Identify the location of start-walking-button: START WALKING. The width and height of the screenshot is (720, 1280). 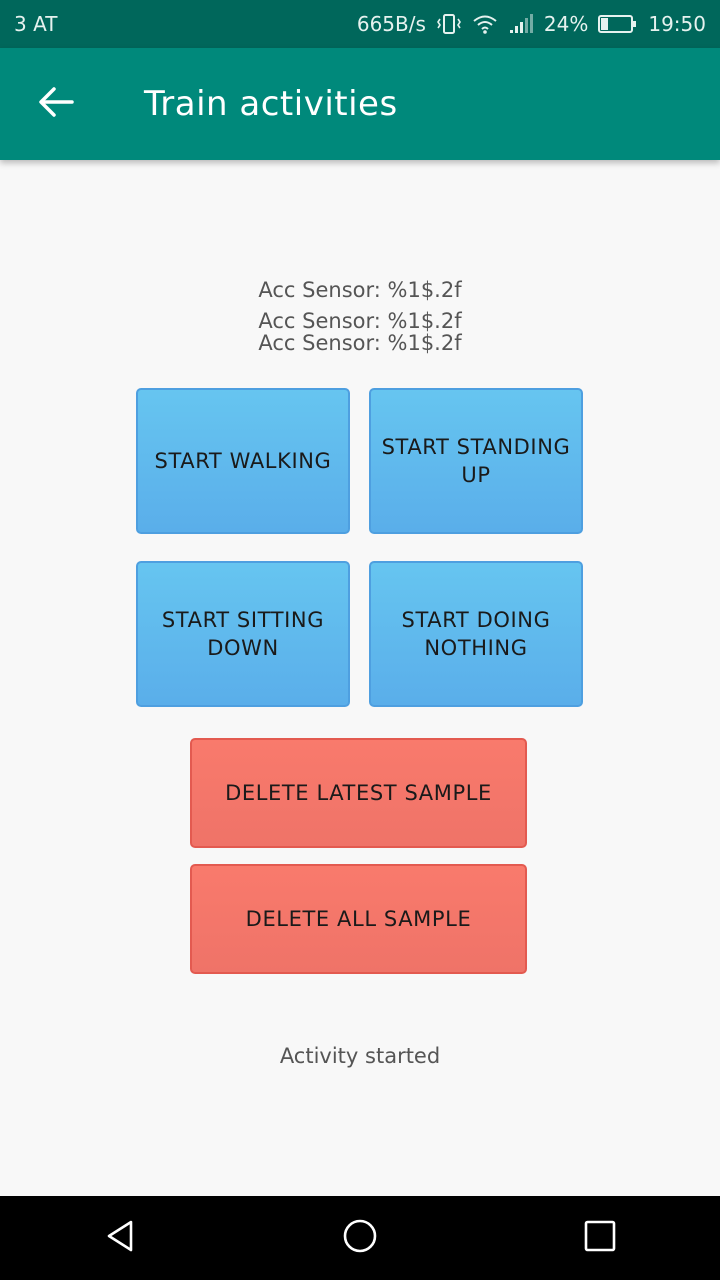
(243, 461).